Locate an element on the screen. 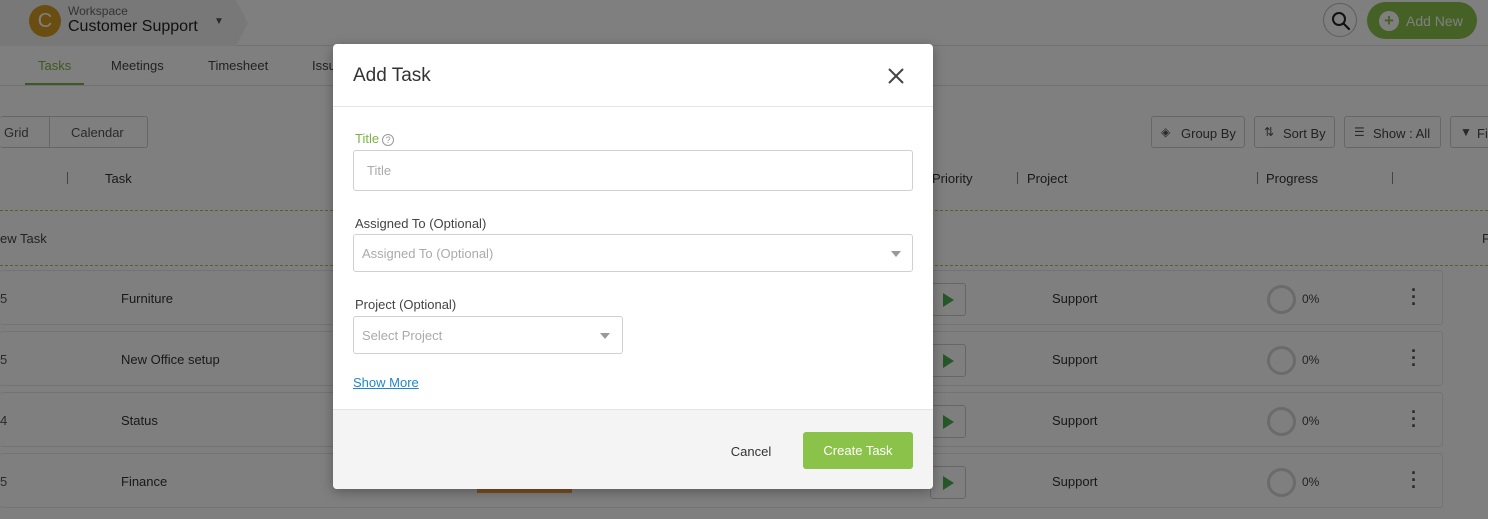 This screenshot has width=1488, height=519. dialog-title: Add Task is located at coordinates (392, 75).